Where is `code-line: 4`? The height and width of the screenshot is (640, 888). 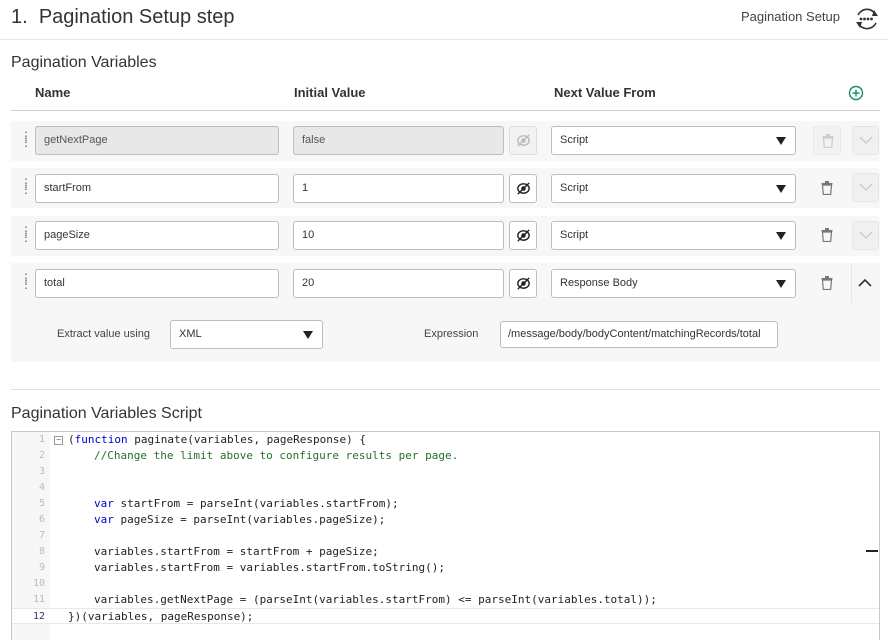 code-line: 4 is located at coordinates (445, 488).